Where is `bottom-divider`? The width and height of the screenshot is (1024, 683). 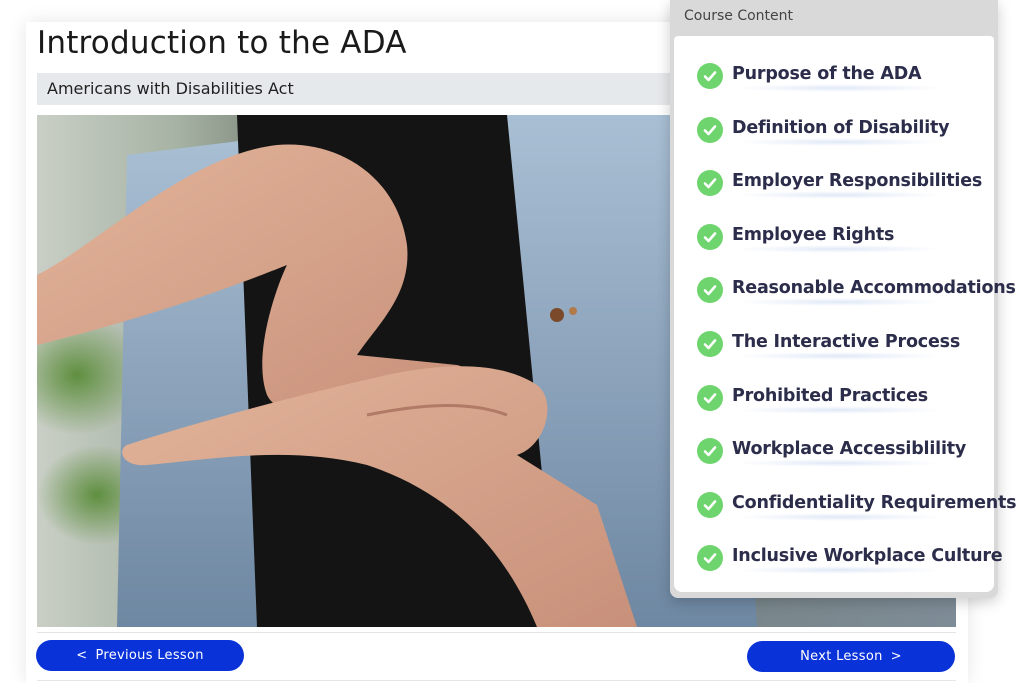 bottom-divider is located at coordinates (496, 680).